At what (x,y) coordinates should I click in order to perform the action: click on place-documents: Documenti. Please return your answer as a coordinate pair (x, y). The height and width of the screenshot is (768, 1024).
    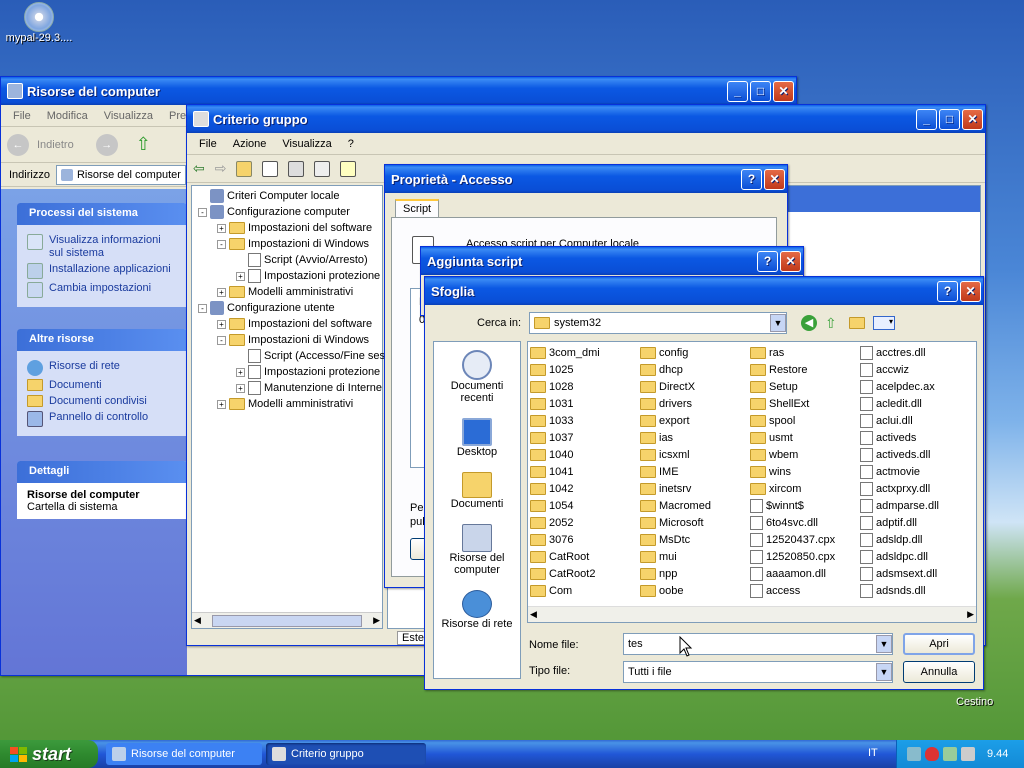
    Looking at the image, I should click on (477, 491).